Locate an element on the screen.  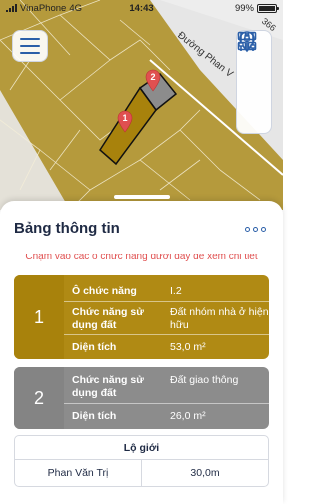
network-type: 4G is located at coordinates (75, 8).